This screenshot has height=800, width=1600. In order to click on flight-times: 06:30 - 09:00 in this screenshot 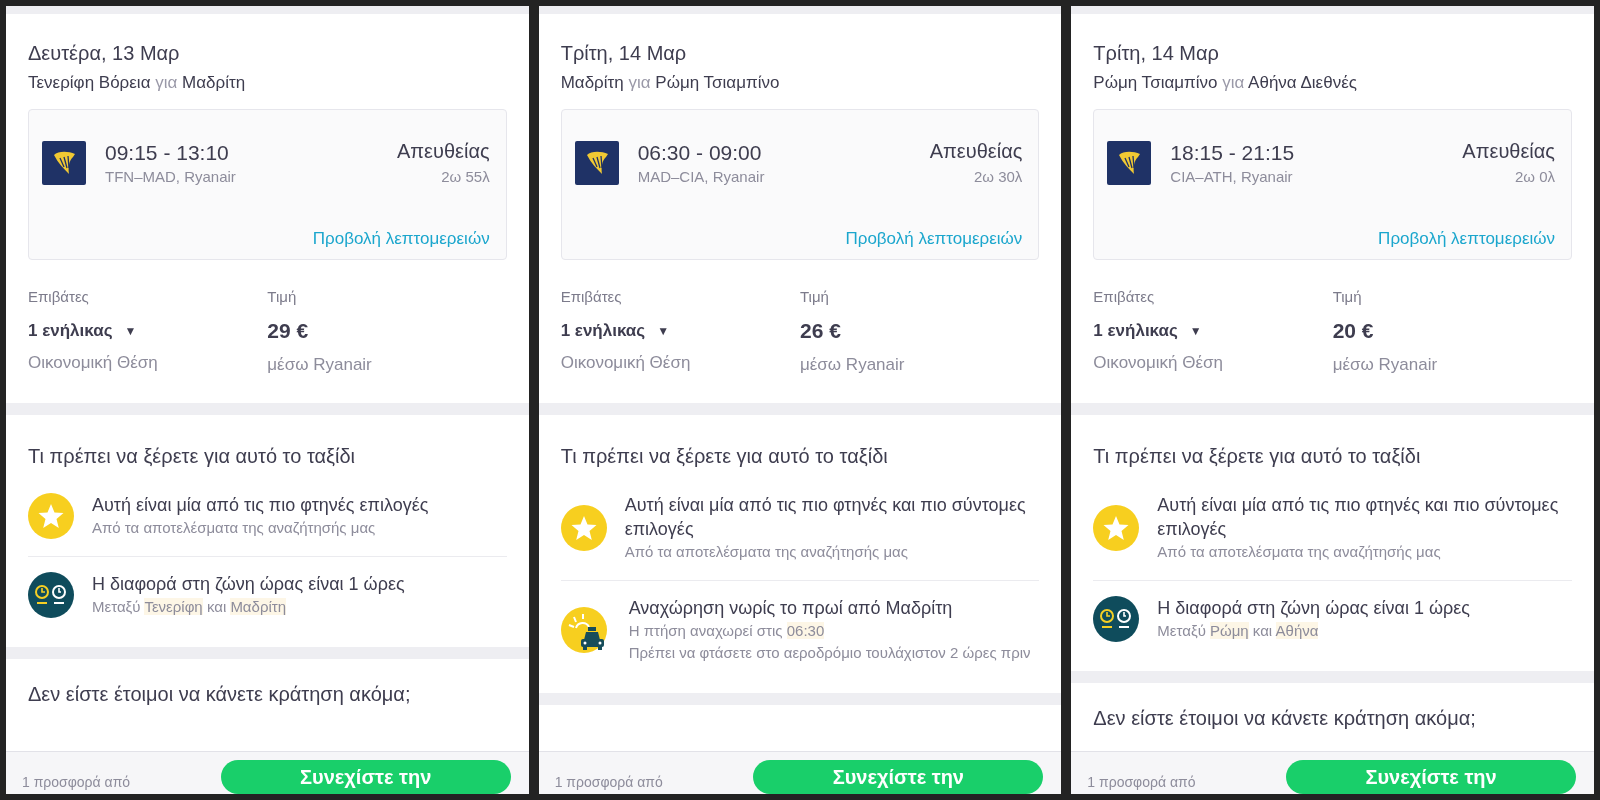, I will do `click(700, 152)`.